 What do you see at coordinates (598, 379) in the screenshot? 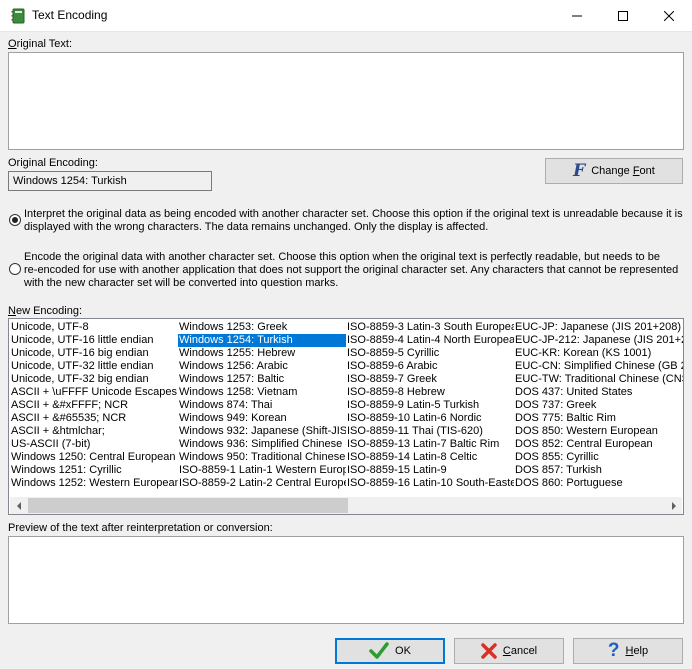
I see `encoding-option: EUC-TW: Traditional Chinese (CNS 11643)` at bounding box center [598, 379].